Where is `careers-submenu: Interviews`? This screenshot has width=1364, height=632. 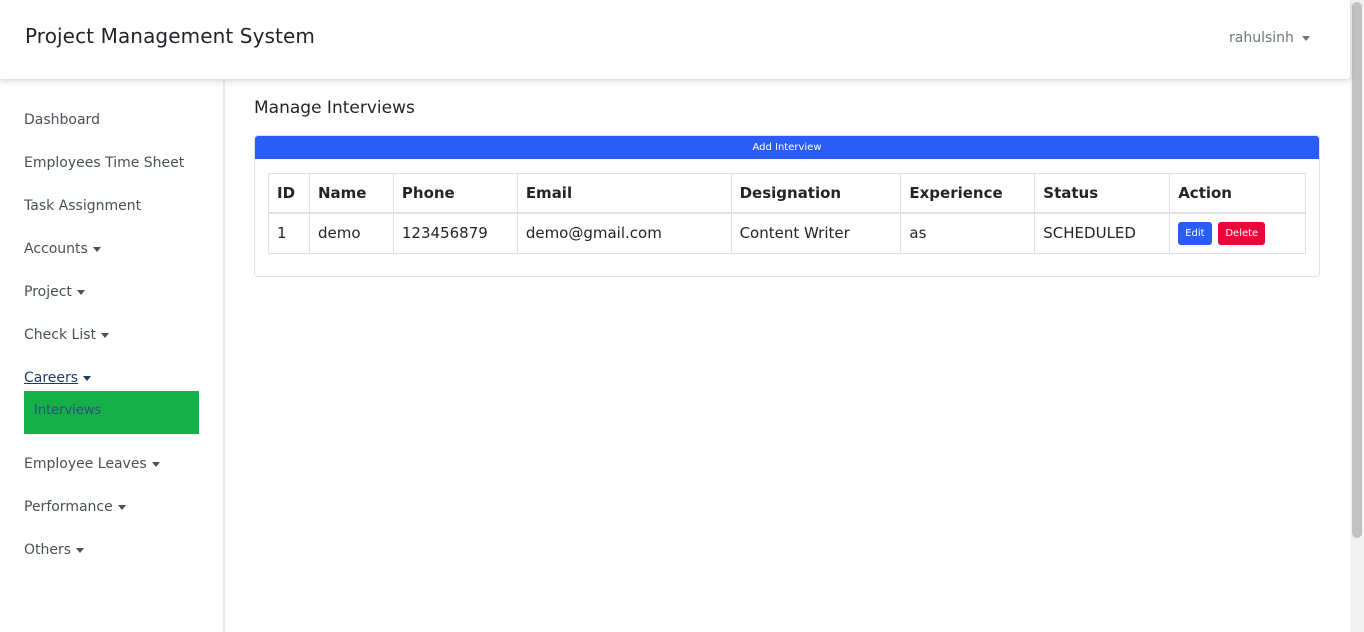 careers-submenu: Interviews is located at coordinates (111, 412).